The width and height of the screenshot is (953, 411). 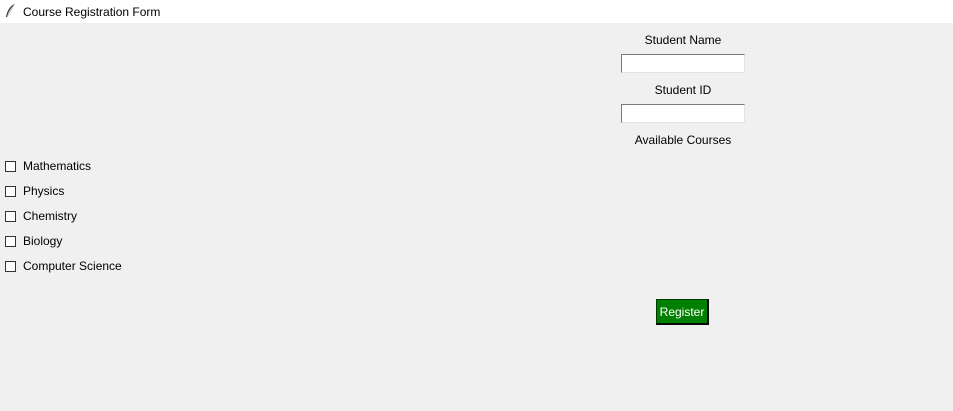 What do you see at coordinates (683, 113) in the screenshot?
I see `student-id-input` at bounding box center [683, 113].